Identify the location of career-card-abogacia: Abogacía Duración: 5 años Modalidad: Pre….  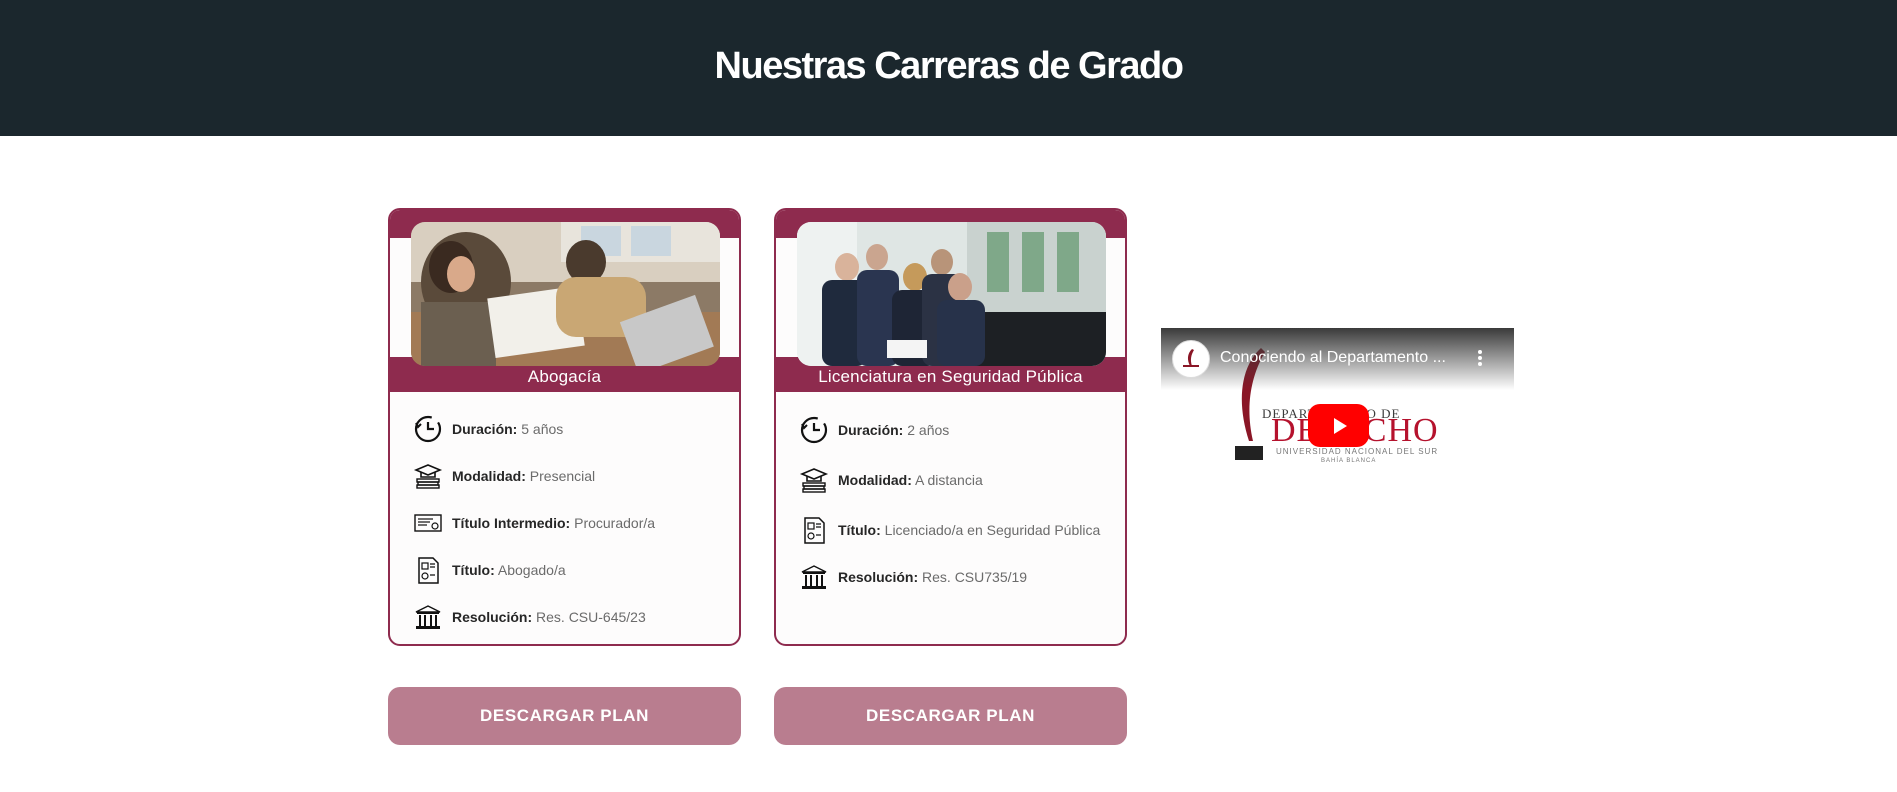
(564, 427).